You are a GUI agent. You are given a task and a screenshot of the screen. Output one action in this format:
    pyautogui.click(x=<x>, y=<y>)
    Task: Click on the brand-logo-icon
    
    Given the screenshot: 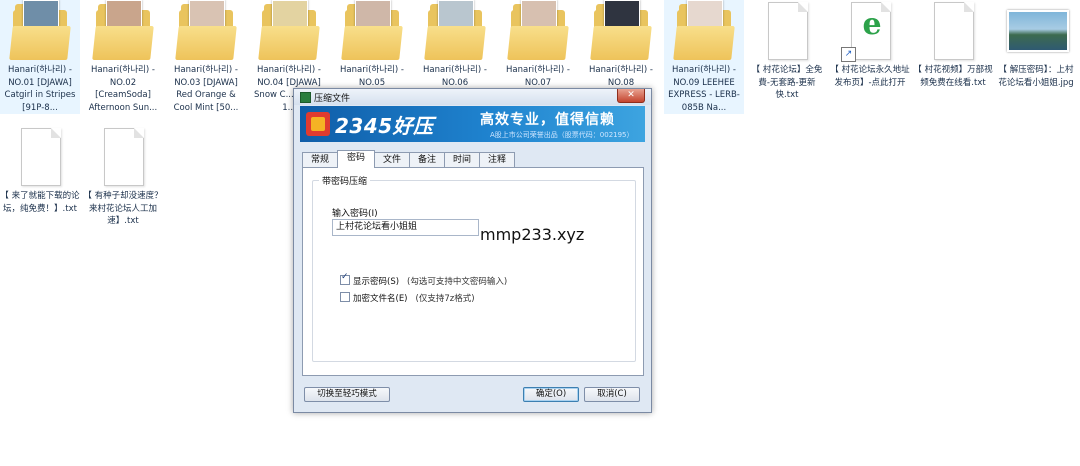 What is the action you would take?
    pyautogui.click(x=318, y=124)
    